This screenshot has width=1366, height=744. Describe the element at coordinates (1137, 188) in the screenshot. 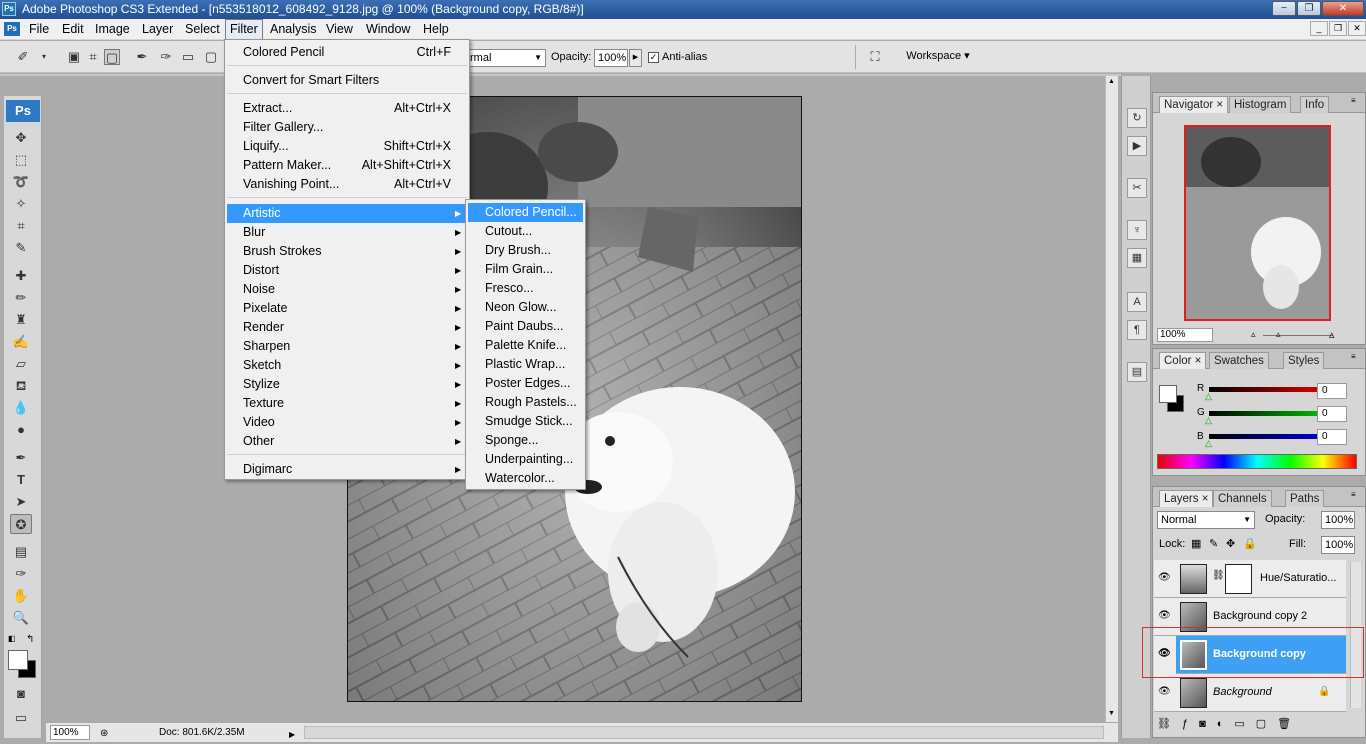

I see `tool-presets-icon: ✂` at that location.